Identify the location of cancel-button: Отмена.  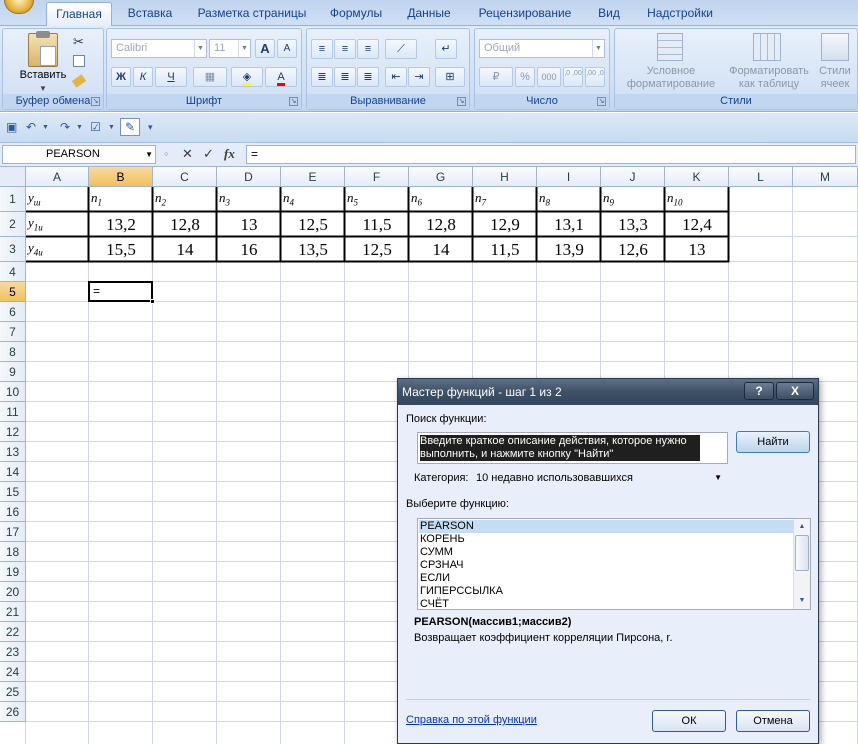
(773, 721).